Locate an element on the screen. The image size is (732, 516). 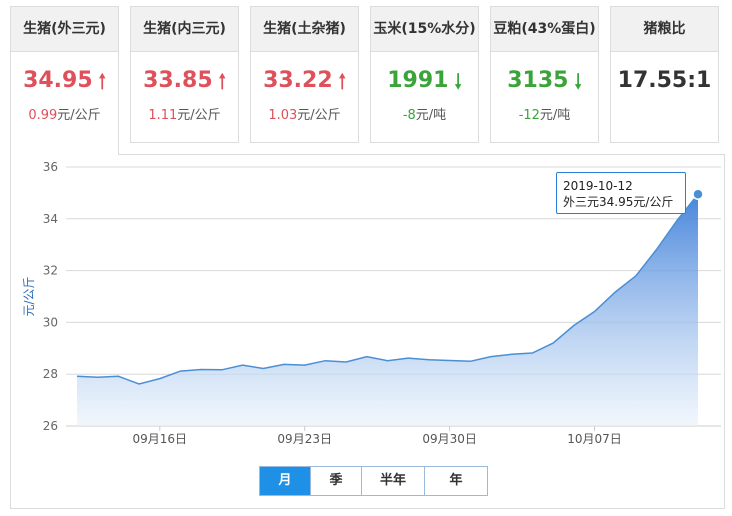
card-title: 玉米(15%水分) is located at coordinates (424, 29).